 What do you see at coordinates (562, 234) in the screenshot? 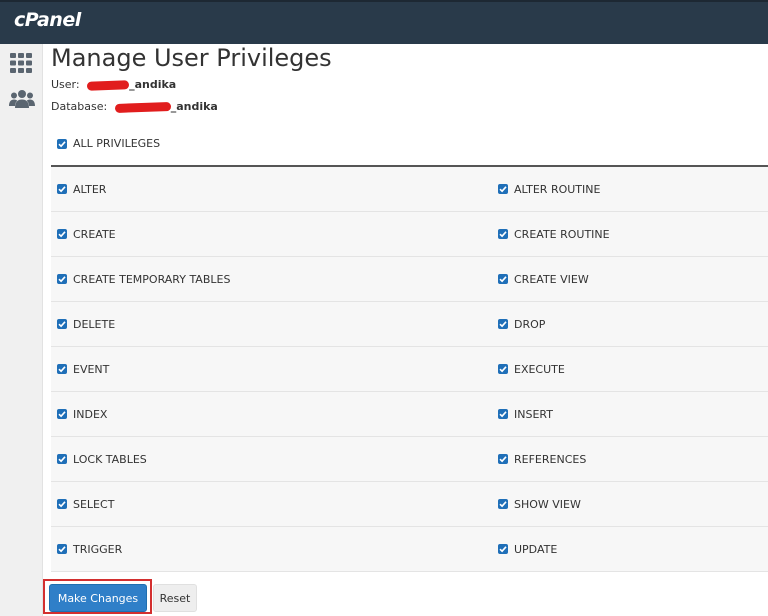
I see `privilege-label: CREATE ROUTINE` at bounding box center [562, 234].